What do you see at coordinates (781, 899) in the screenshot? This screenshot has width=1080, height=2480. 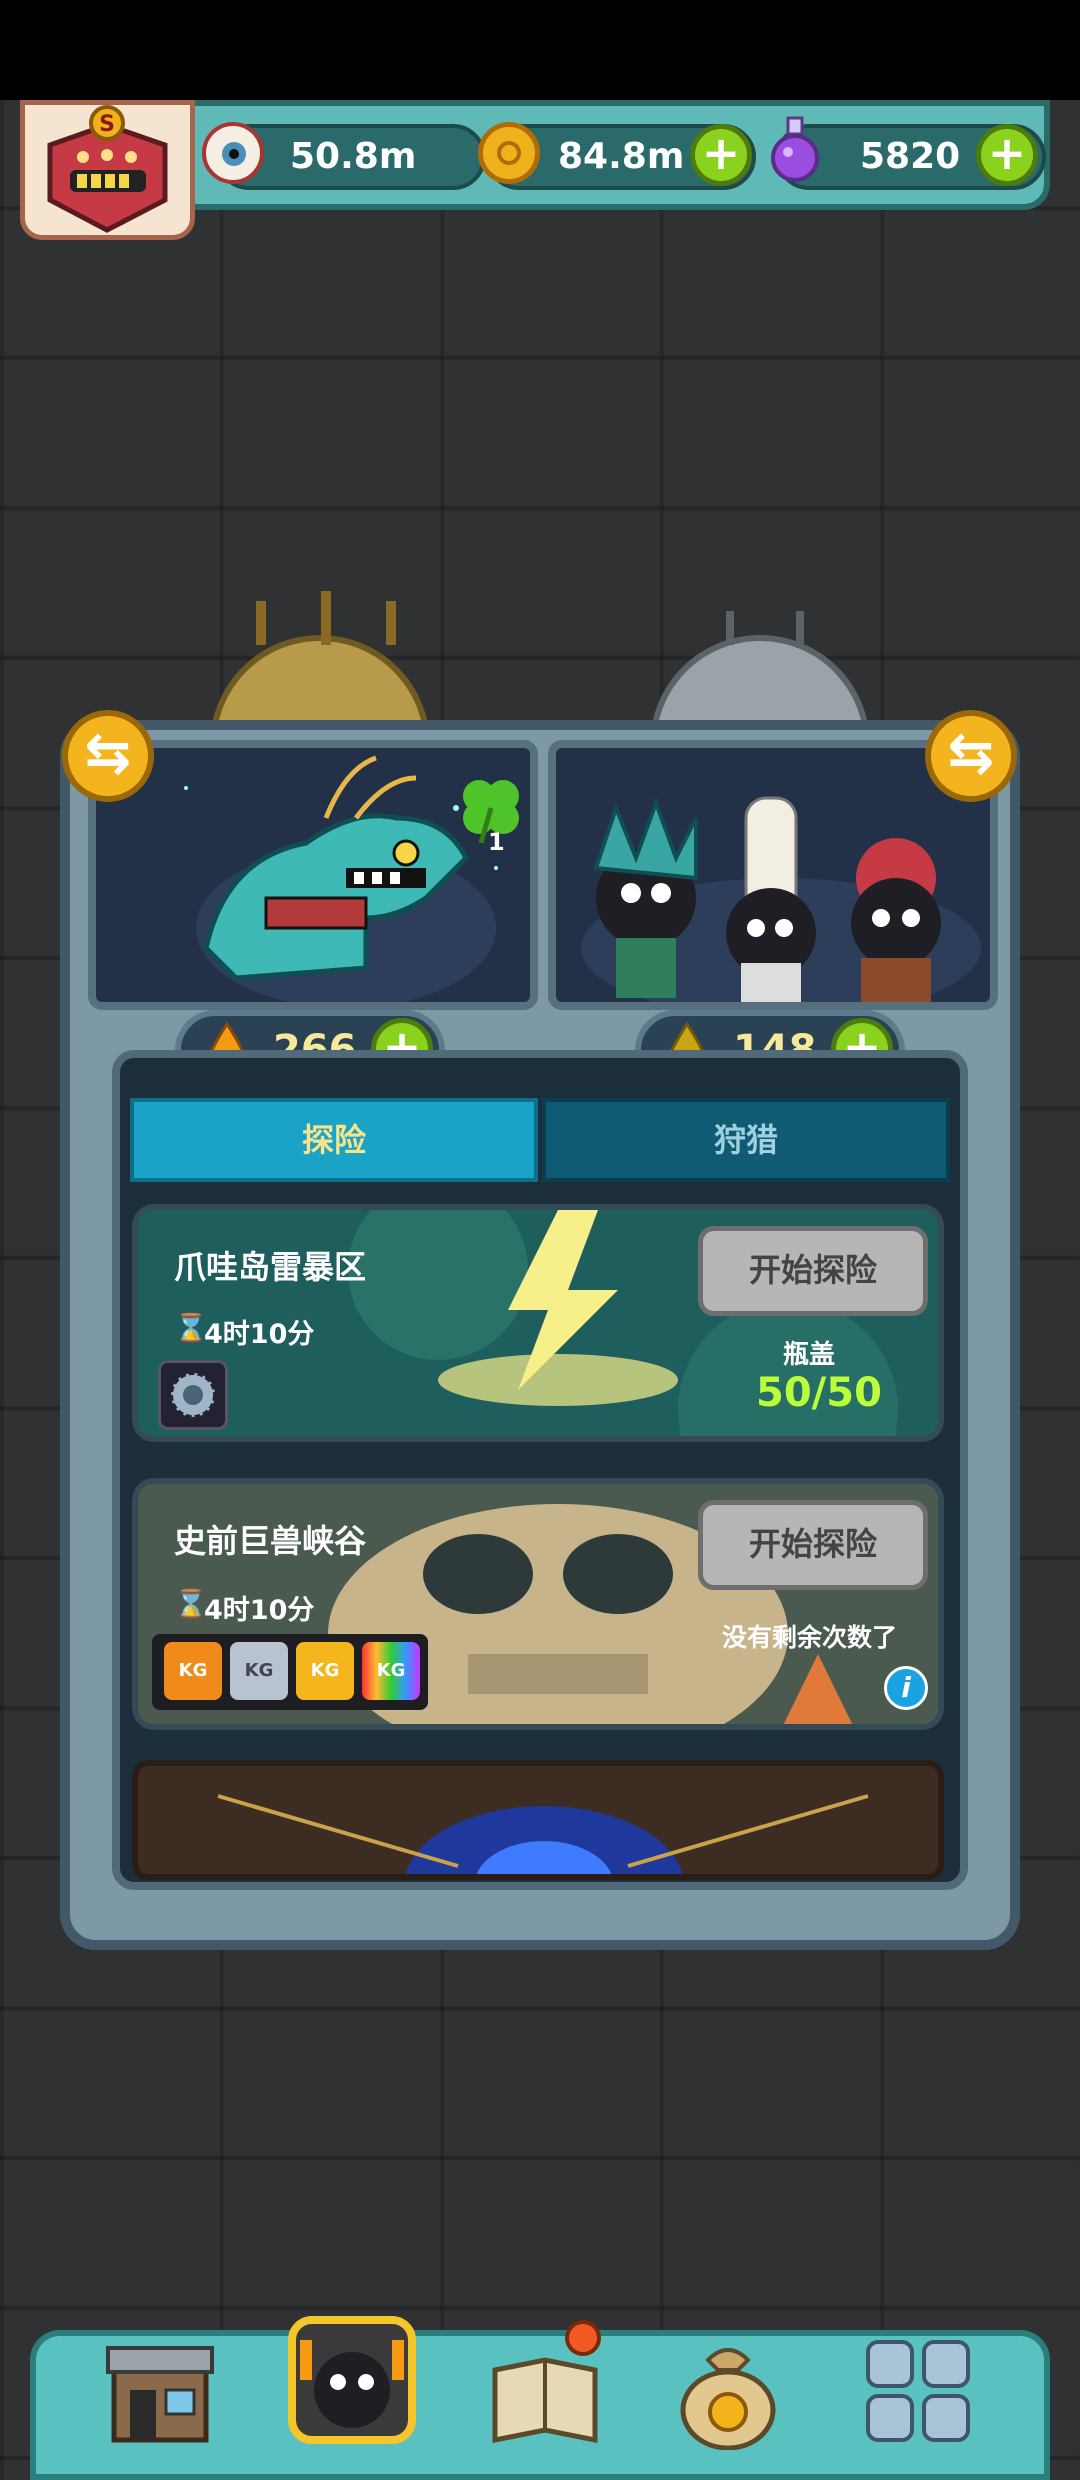 I see `monster-team-icon` at bounding box center [781, 899].